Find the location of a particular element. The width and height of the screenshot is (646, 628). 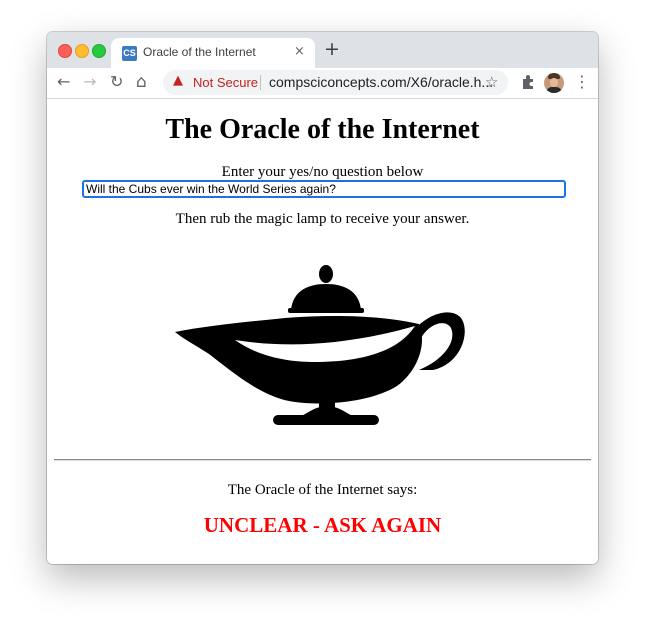

close-window-button is located at coordinates (65, 51).